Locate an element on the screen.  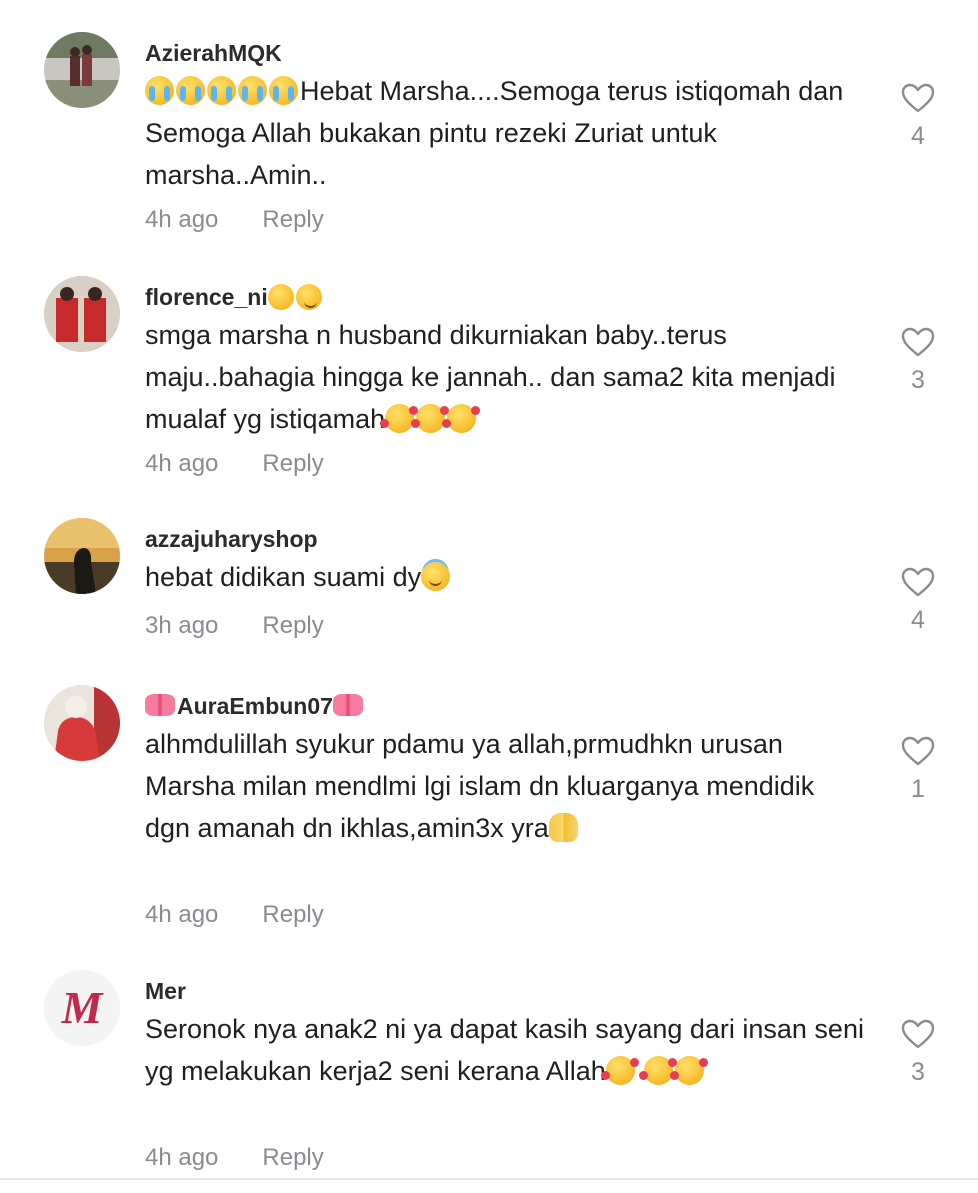
smiling-face-with-halo-icon is located at coordinates (436, 576).